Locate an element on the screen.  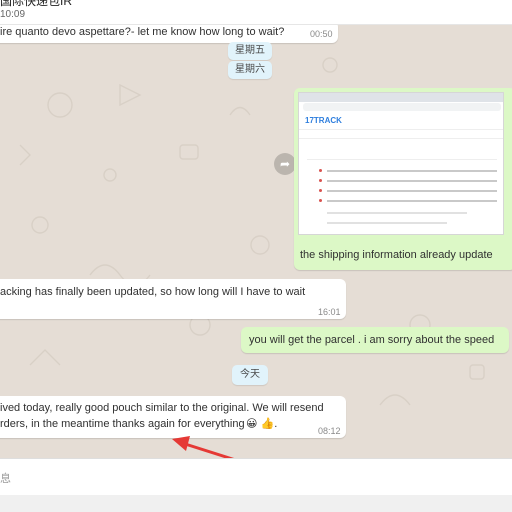
annotation-arrow is located at coordinates (232, 458).